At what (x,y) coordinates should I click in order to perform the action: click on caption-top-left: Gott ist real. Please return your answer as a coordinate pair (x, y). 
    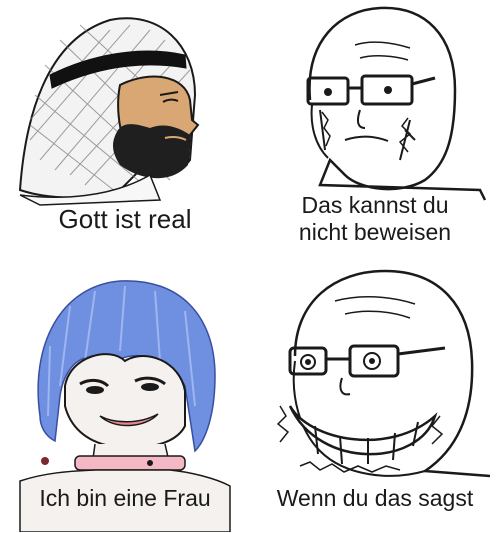
    Looking at the image, I should click on (125, 219).